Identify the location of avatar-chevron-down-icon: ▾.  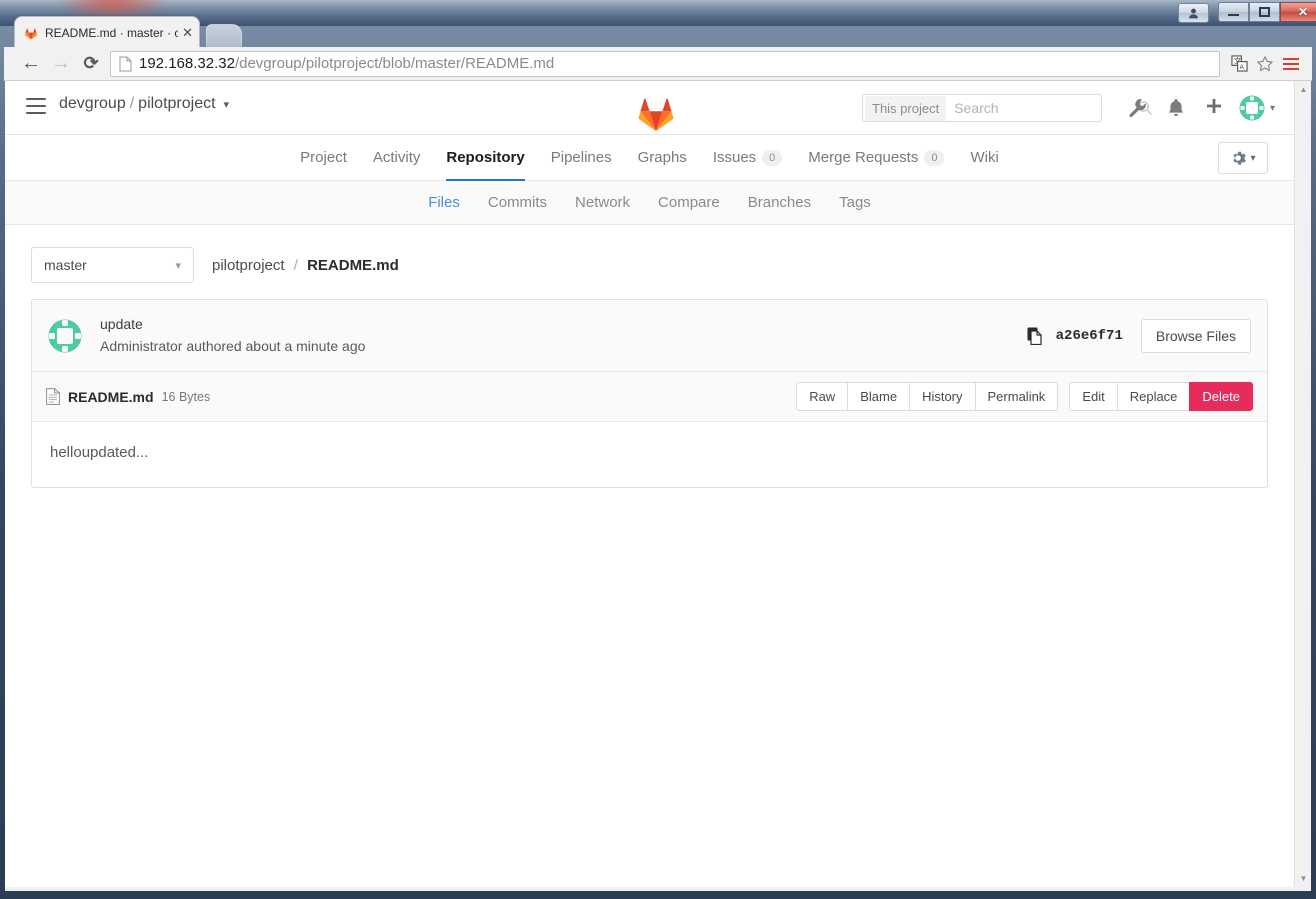
(1272, 108).